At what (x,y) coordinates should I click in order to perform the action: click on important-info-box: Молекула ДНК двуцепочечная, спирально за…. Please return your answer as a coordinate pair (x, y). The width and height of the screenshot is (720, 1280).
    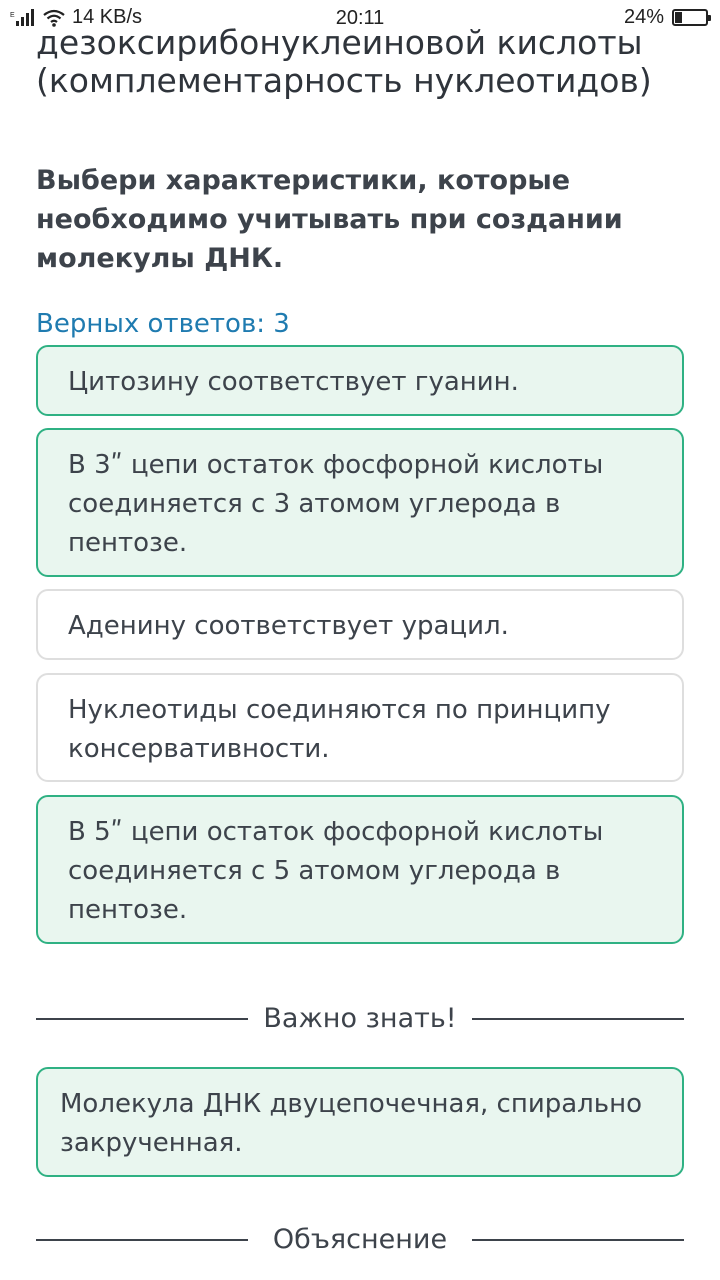
    Looking at the image, I should click on (360, 1122).